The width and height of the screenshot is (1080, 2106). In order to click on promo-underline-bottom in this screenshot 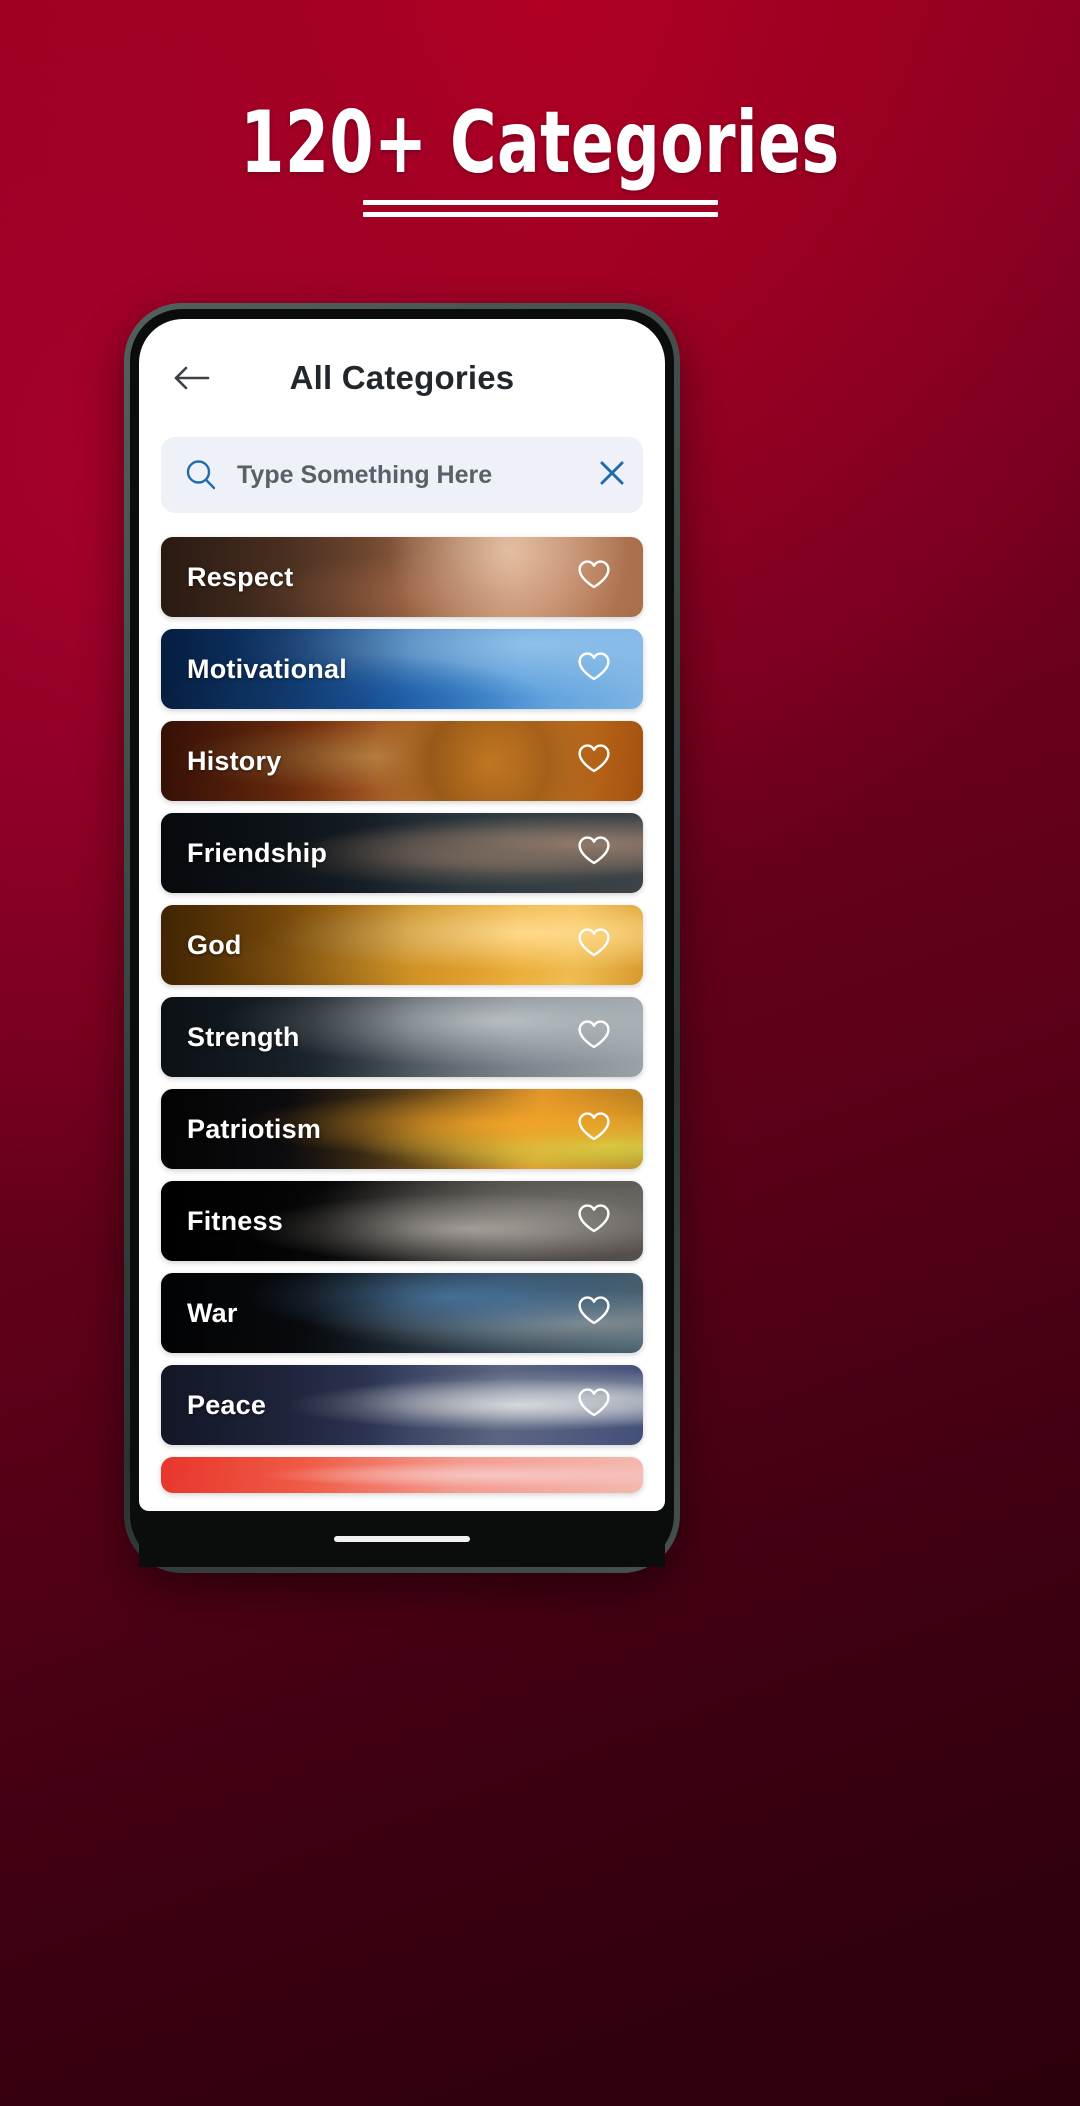, I will do `click(540, 214)`.